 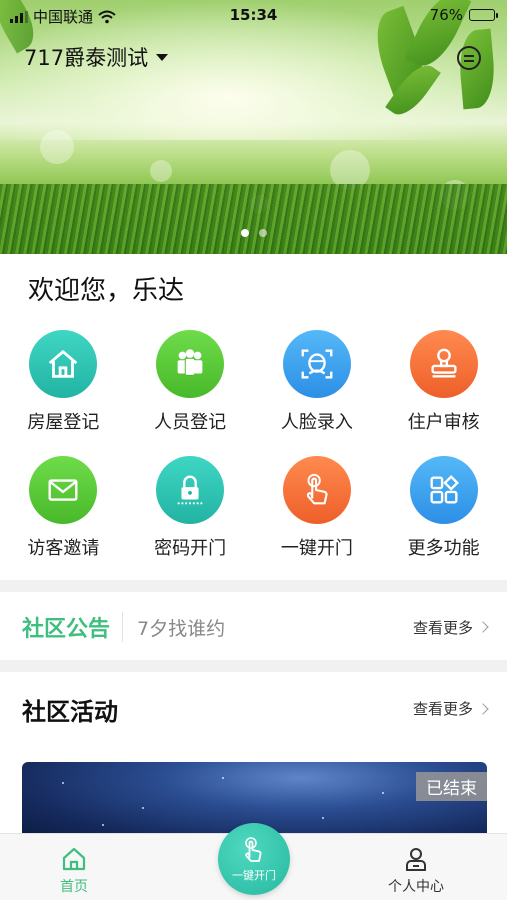 I want to click on notice-more-link: 查看更多, so click(x=450, y=627).